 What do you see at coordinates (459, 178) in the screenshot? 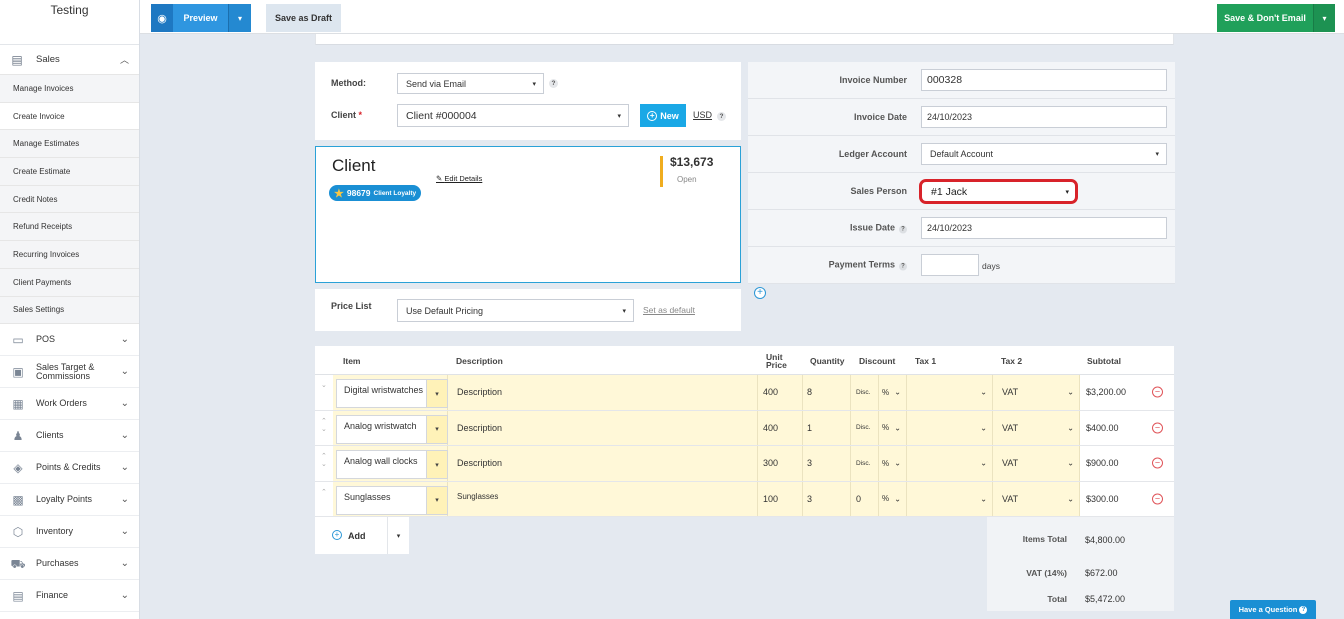
I see `edit-details-link: ✎ Edit Details` at bounding box center [459, 178].